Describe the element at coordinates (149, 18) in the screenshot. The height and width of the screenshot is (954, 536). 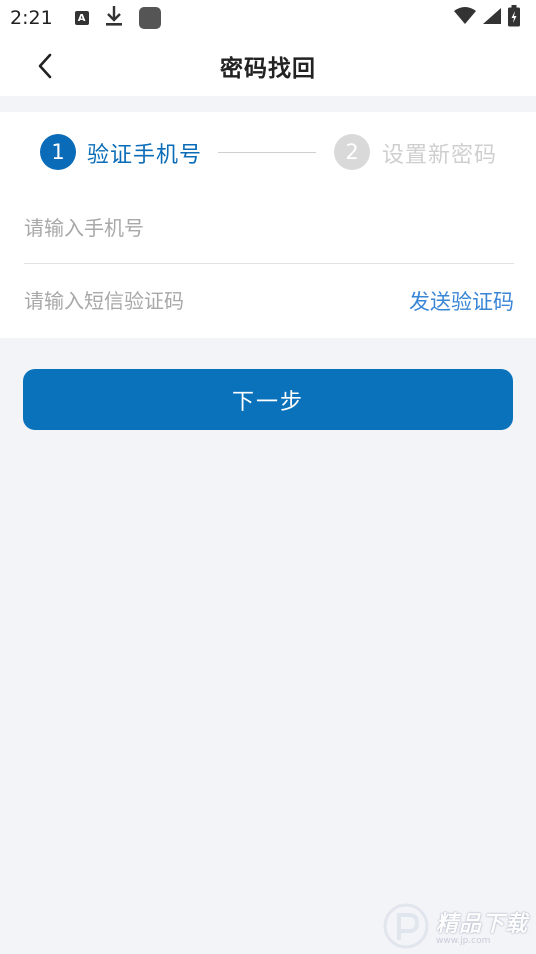
I see `app-square-icon` at that location.